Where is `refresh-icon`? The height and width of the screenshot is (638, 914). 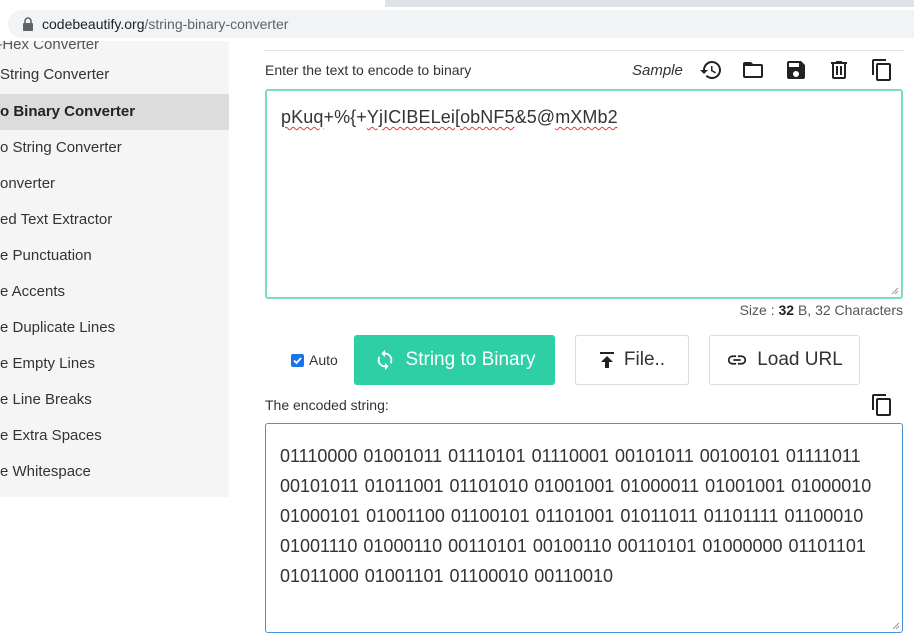
refresh-icon is located at coordinates (384, 360).